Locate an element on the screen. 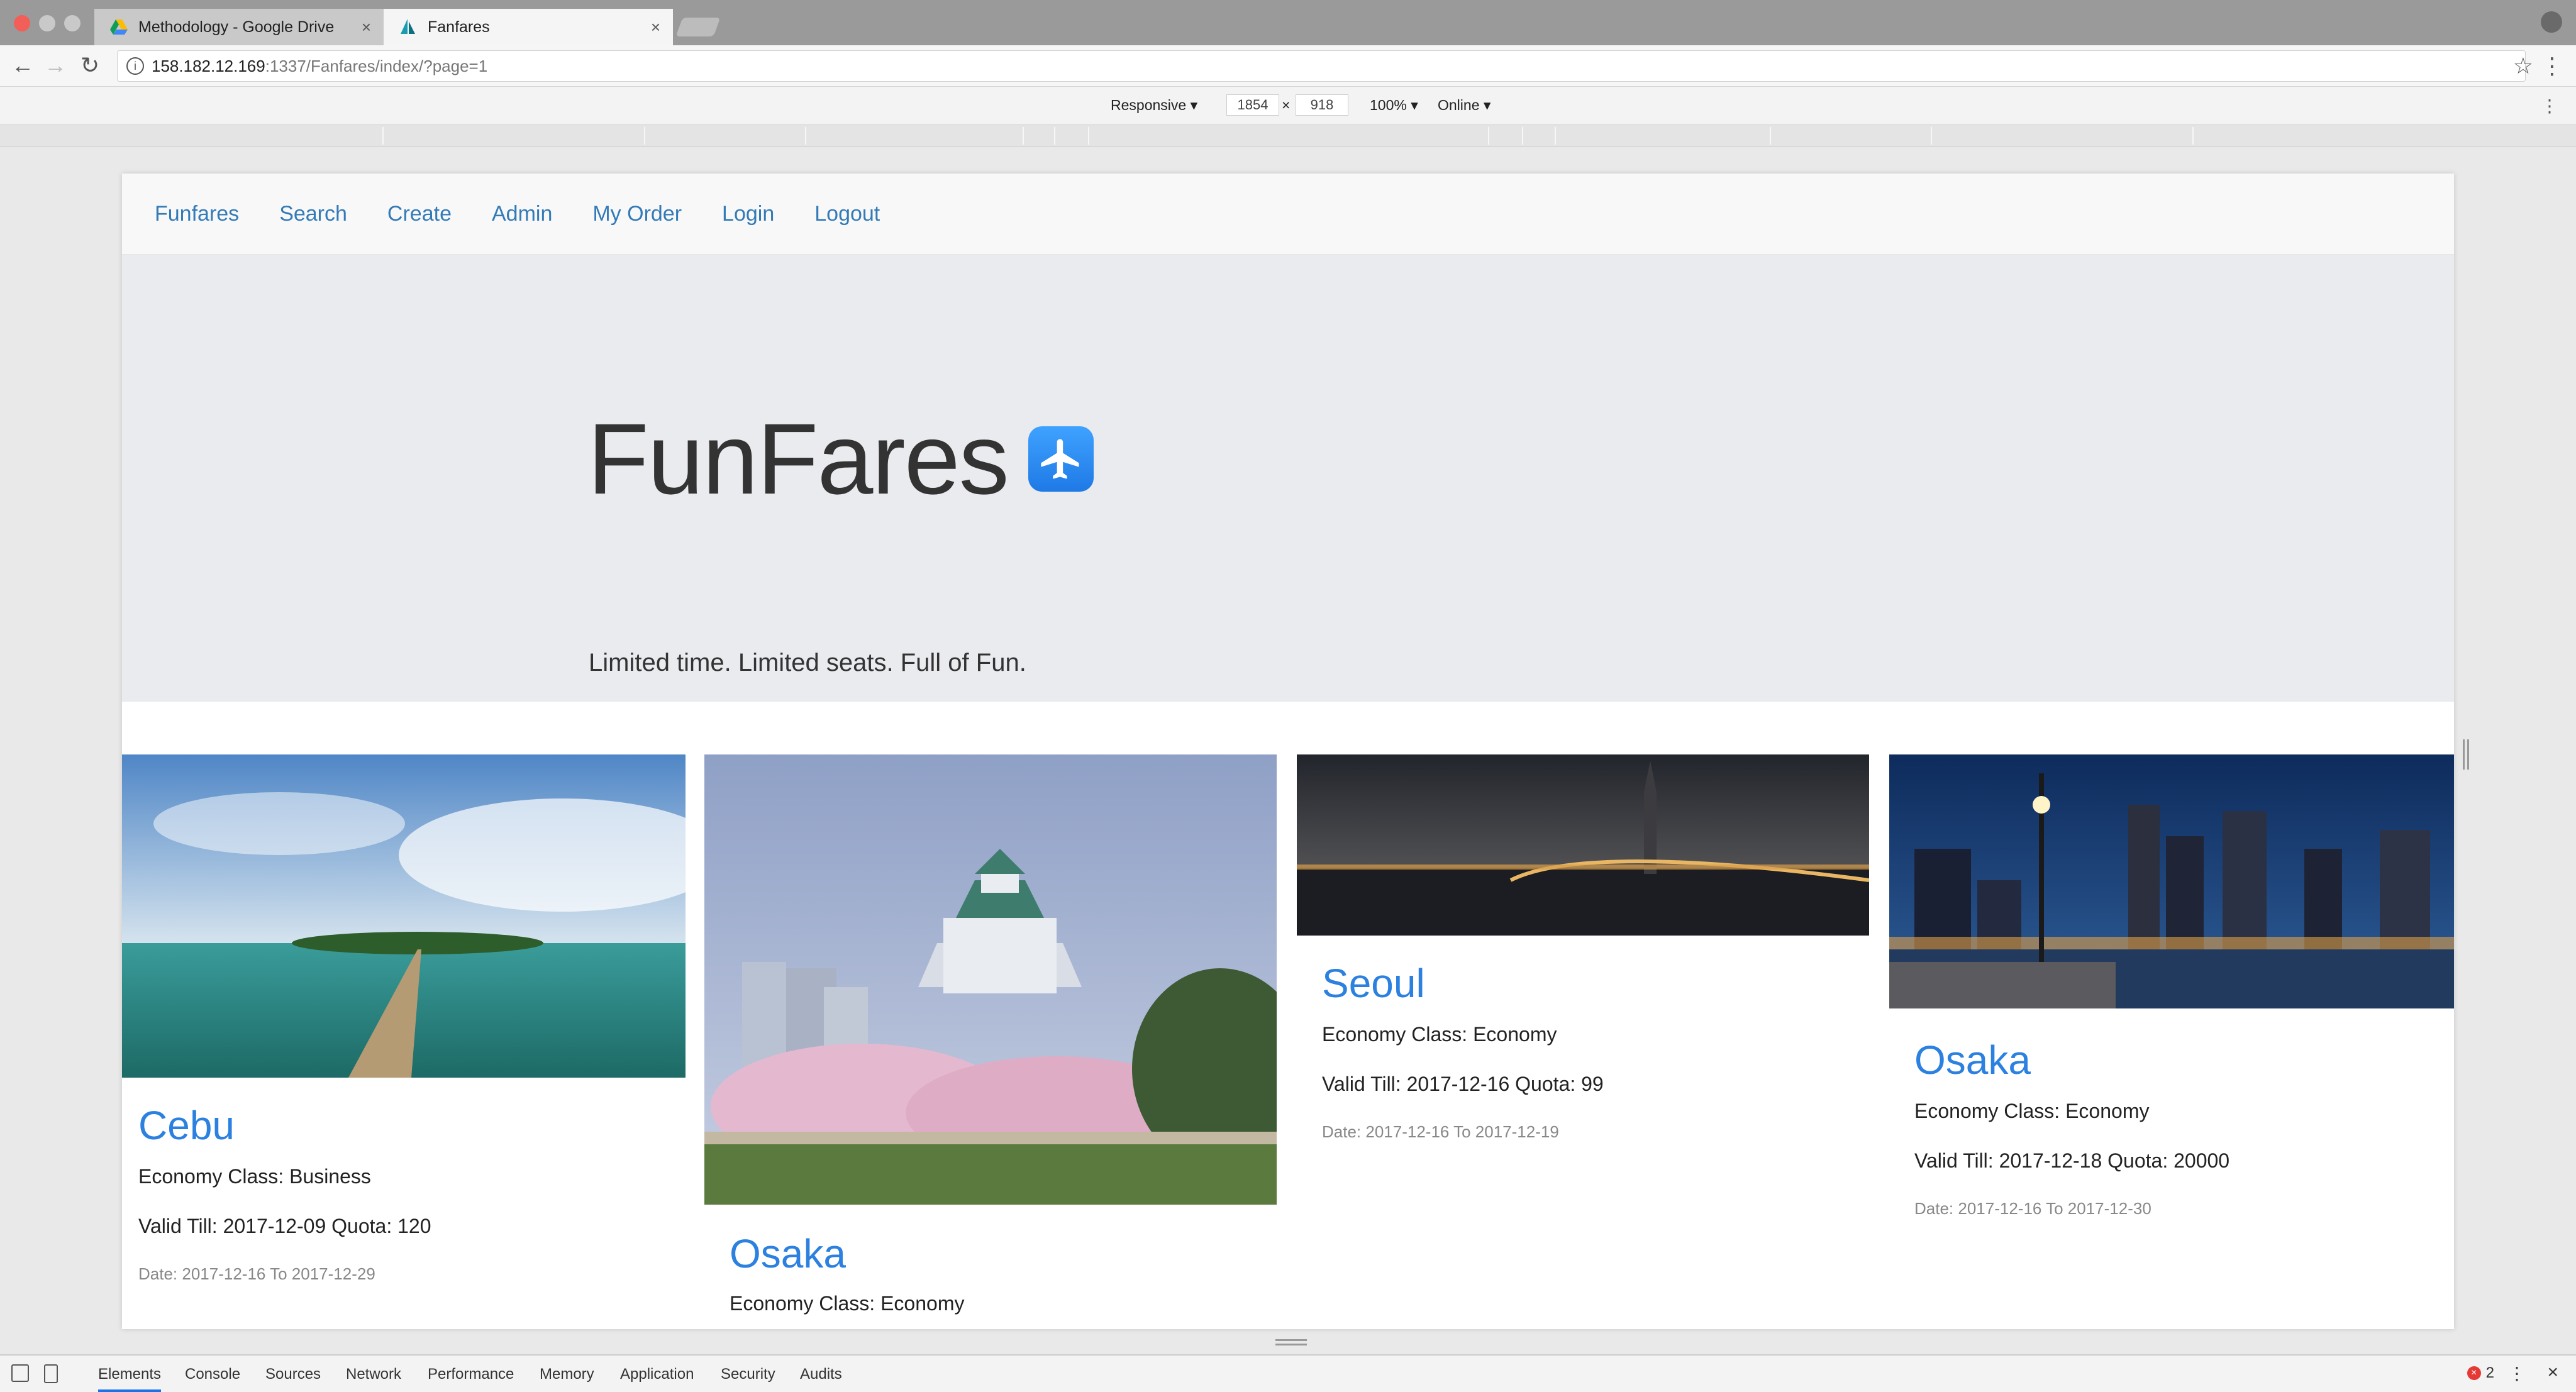  url-host: 158.182.12.169 is located at coordinates (208, 65).